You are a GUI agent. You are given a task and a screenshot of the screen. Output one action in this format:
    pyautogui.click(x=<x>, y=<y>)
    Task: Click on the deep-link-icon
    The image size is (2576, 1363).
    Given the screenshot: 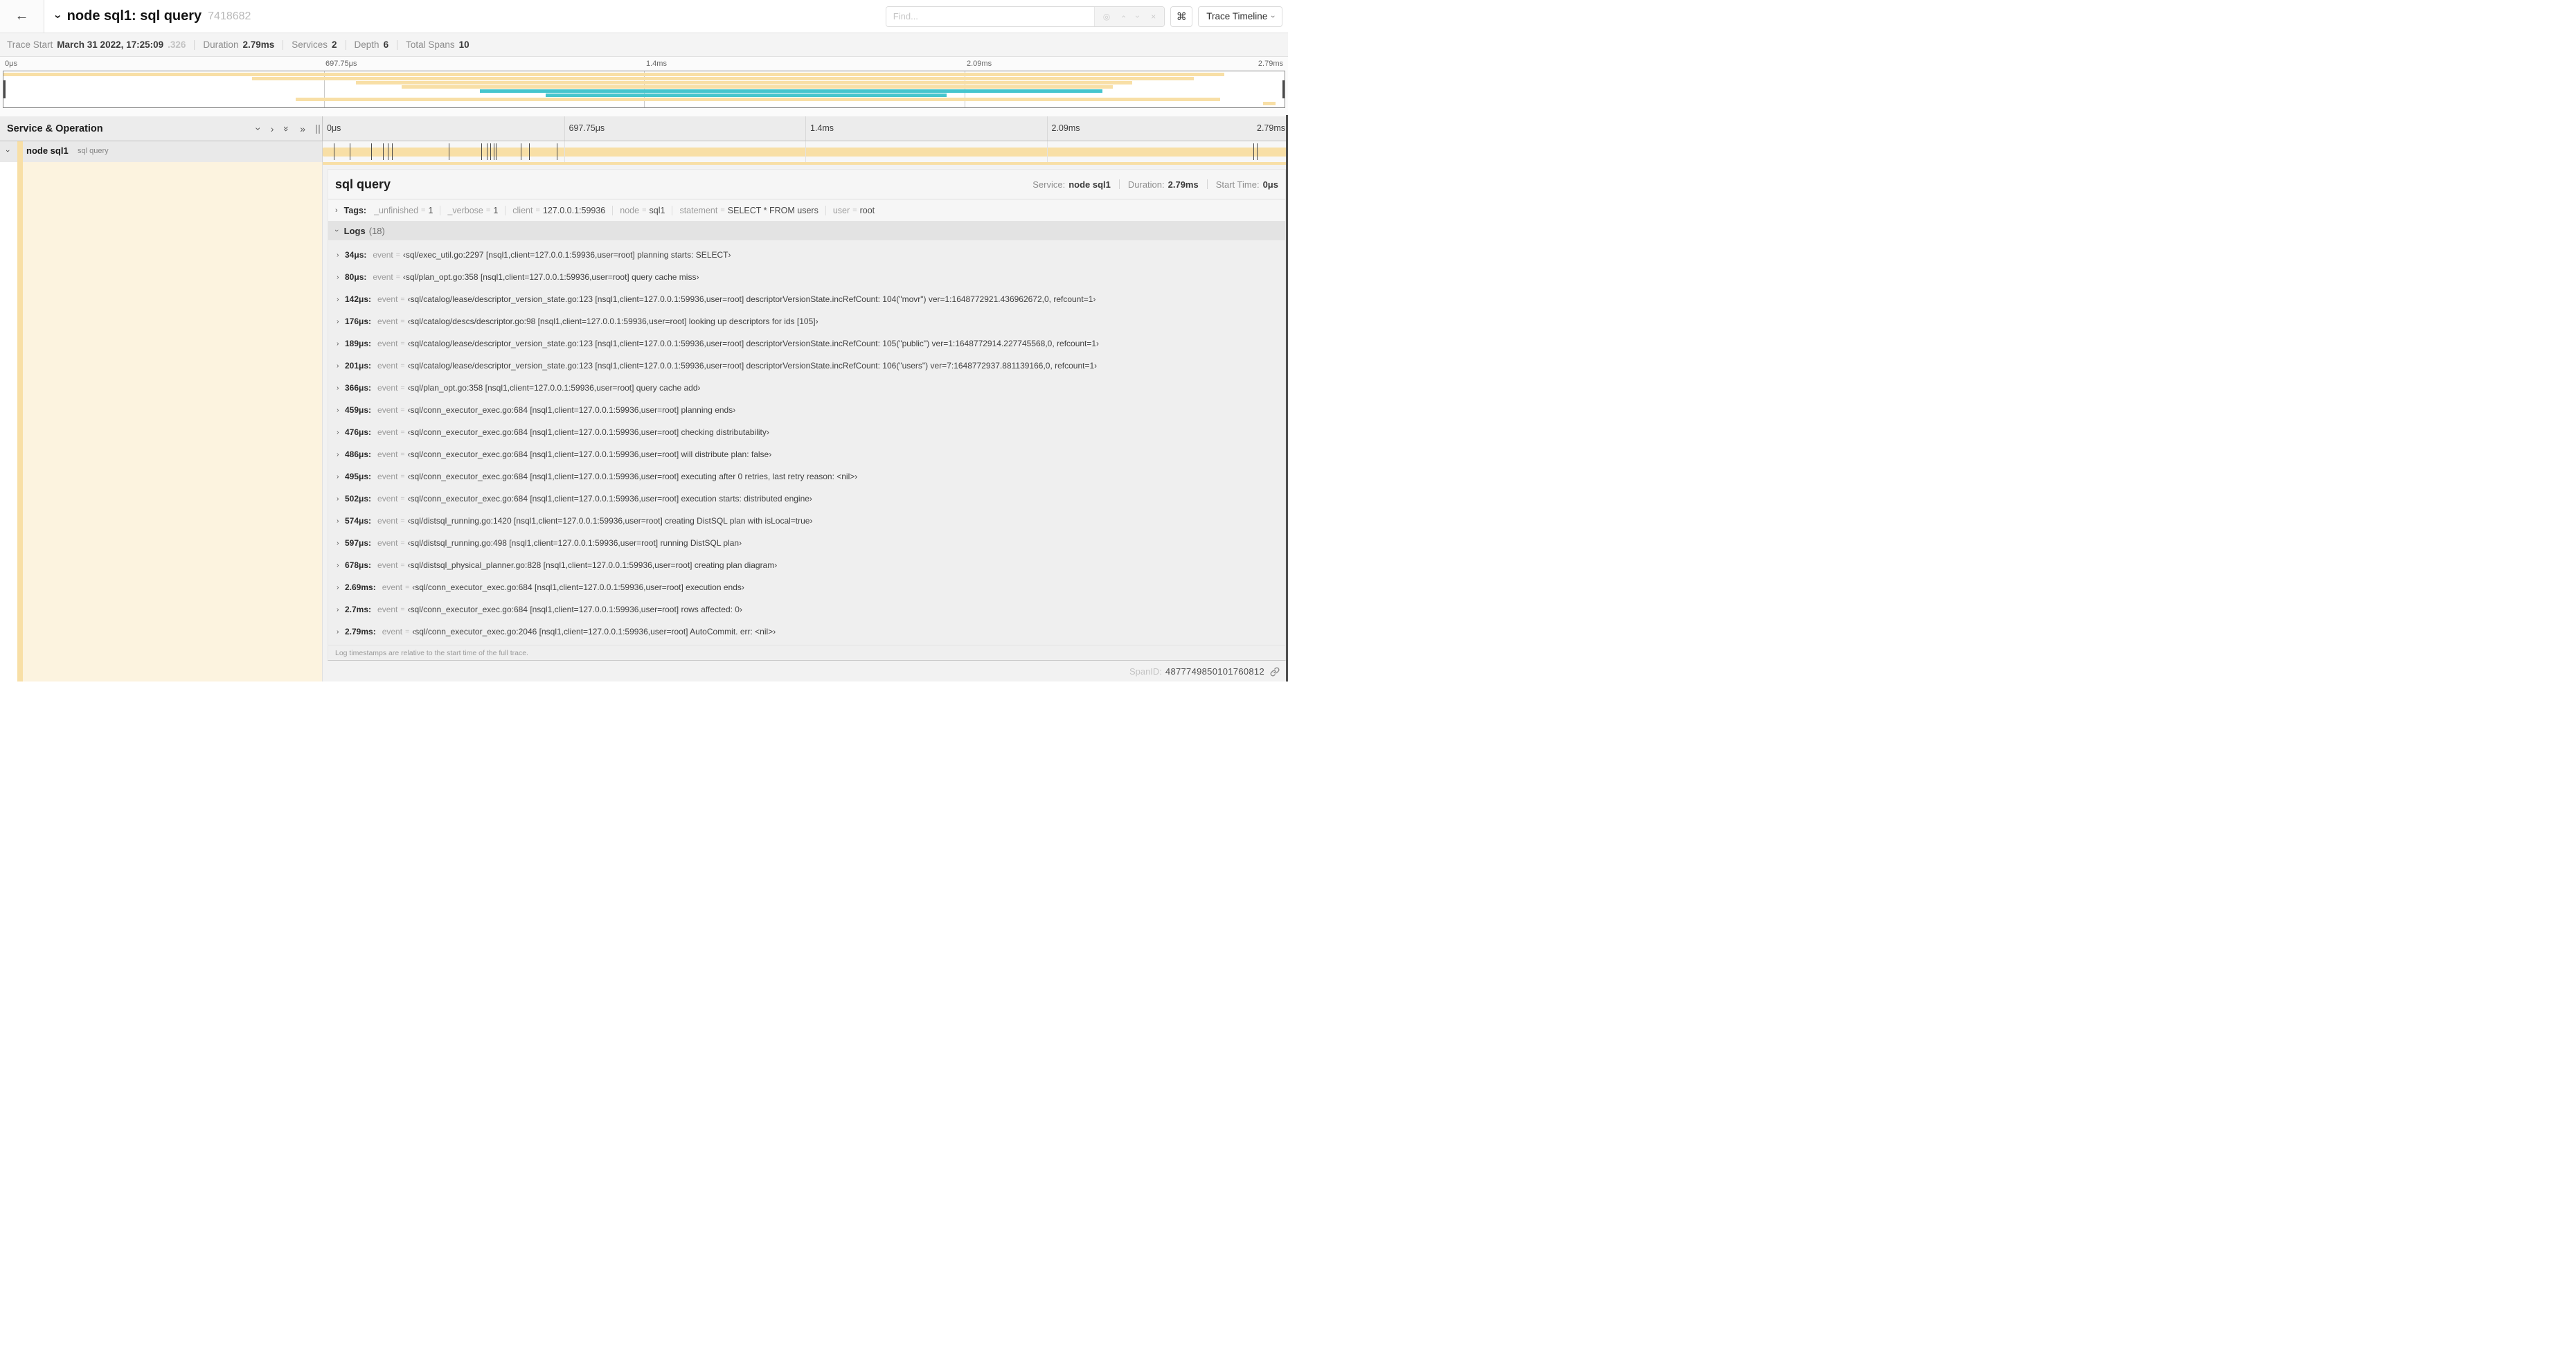 What is the action you would take?
    pyautogui.click(x=1275, y=672)
    